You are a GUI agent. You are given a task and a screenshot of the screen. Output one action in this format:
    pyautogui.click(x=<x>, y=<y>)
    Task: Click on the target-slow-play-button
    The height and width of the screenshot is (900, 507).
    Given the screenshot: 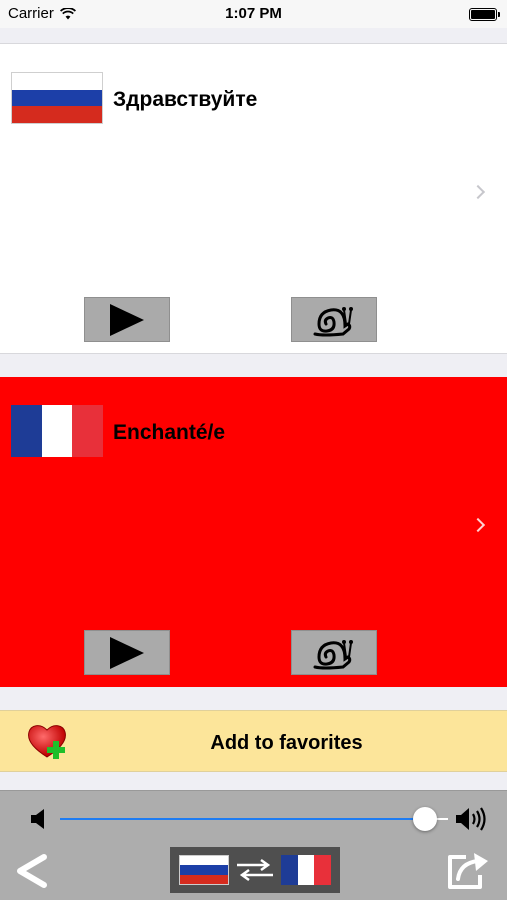 What is the action you would take?
    pyautogui.click(x=334, y=652)
    